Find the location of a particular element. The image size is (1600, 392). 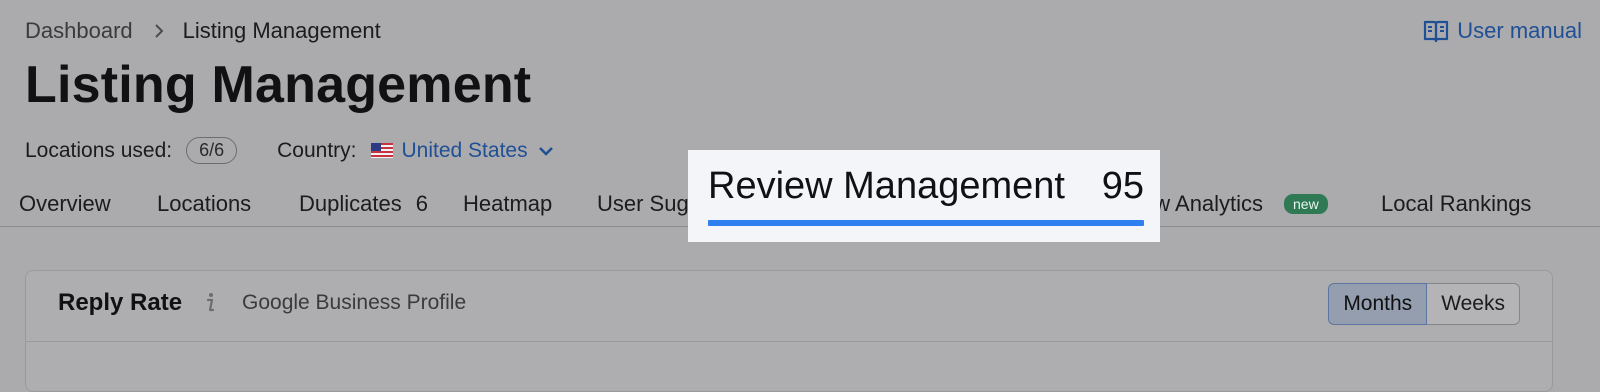

card-subtitle: Google Business Profile is located at coordinates (354, 302).